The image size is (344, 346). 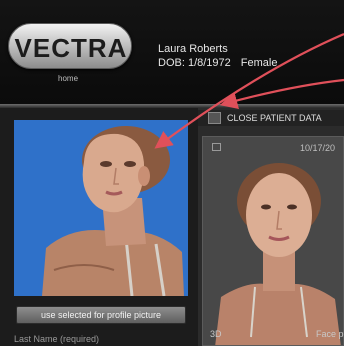 I want to click on patient-name: Laura Roberts, so click(x=193, y=49).